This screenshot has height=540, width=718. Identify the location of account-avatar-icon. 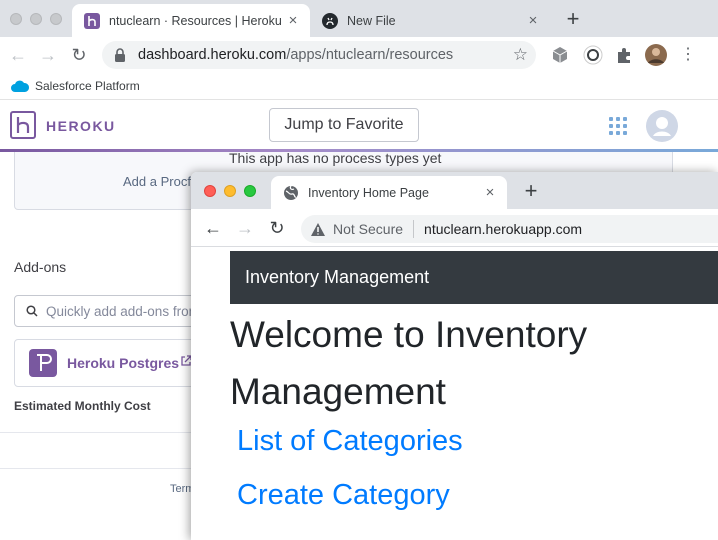
(662, 126).